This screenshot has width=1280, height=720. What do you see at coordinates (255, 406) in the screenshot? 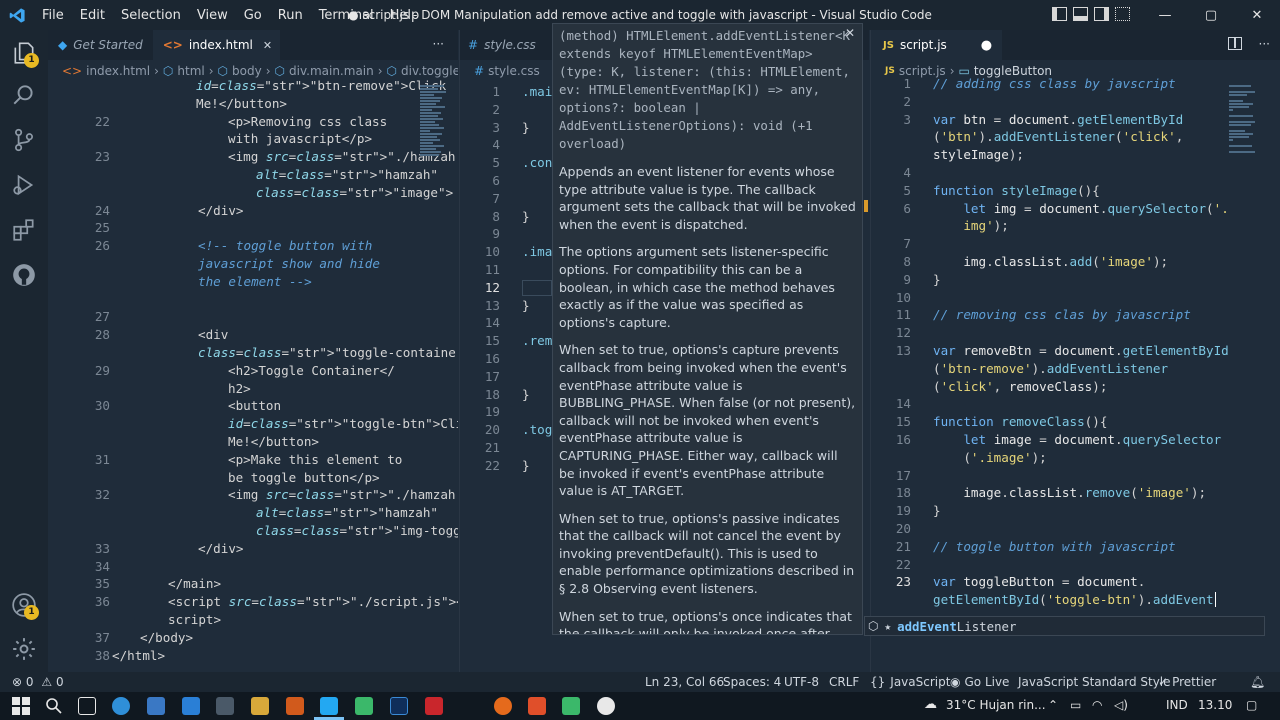
I see `code-line: <button` at bounding box center [255, 406].